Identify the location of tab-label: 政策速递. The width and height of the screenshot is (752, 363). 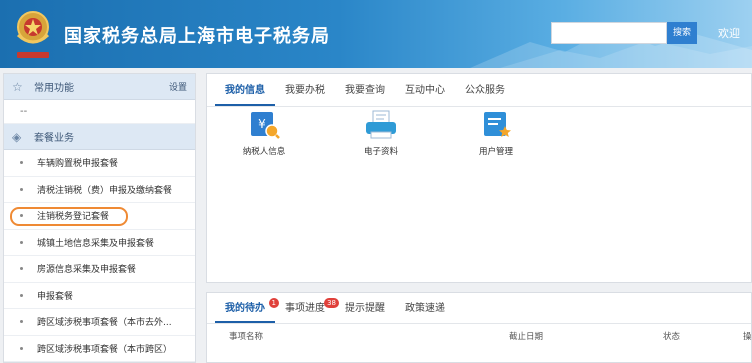
(425, 308).